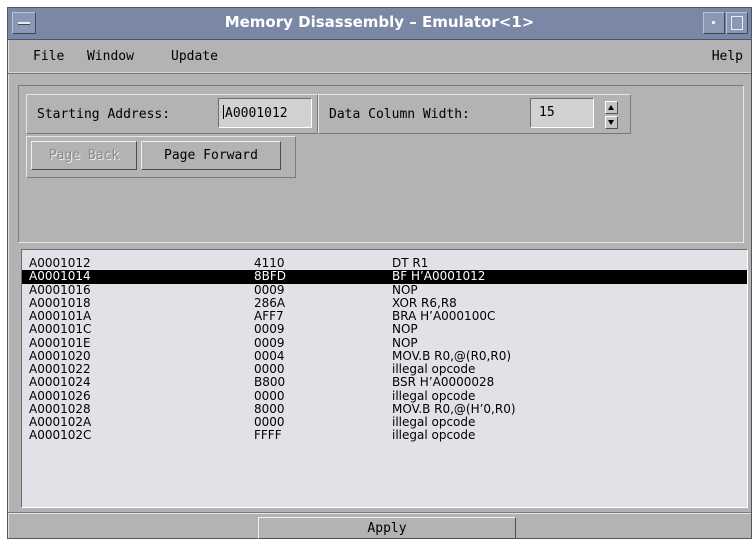 Image resolution: width=756 pixels, height=543 pixels. Describe the element at coordinates (269, 408) in the screenshot. I see `row-data: 8000` at that location.